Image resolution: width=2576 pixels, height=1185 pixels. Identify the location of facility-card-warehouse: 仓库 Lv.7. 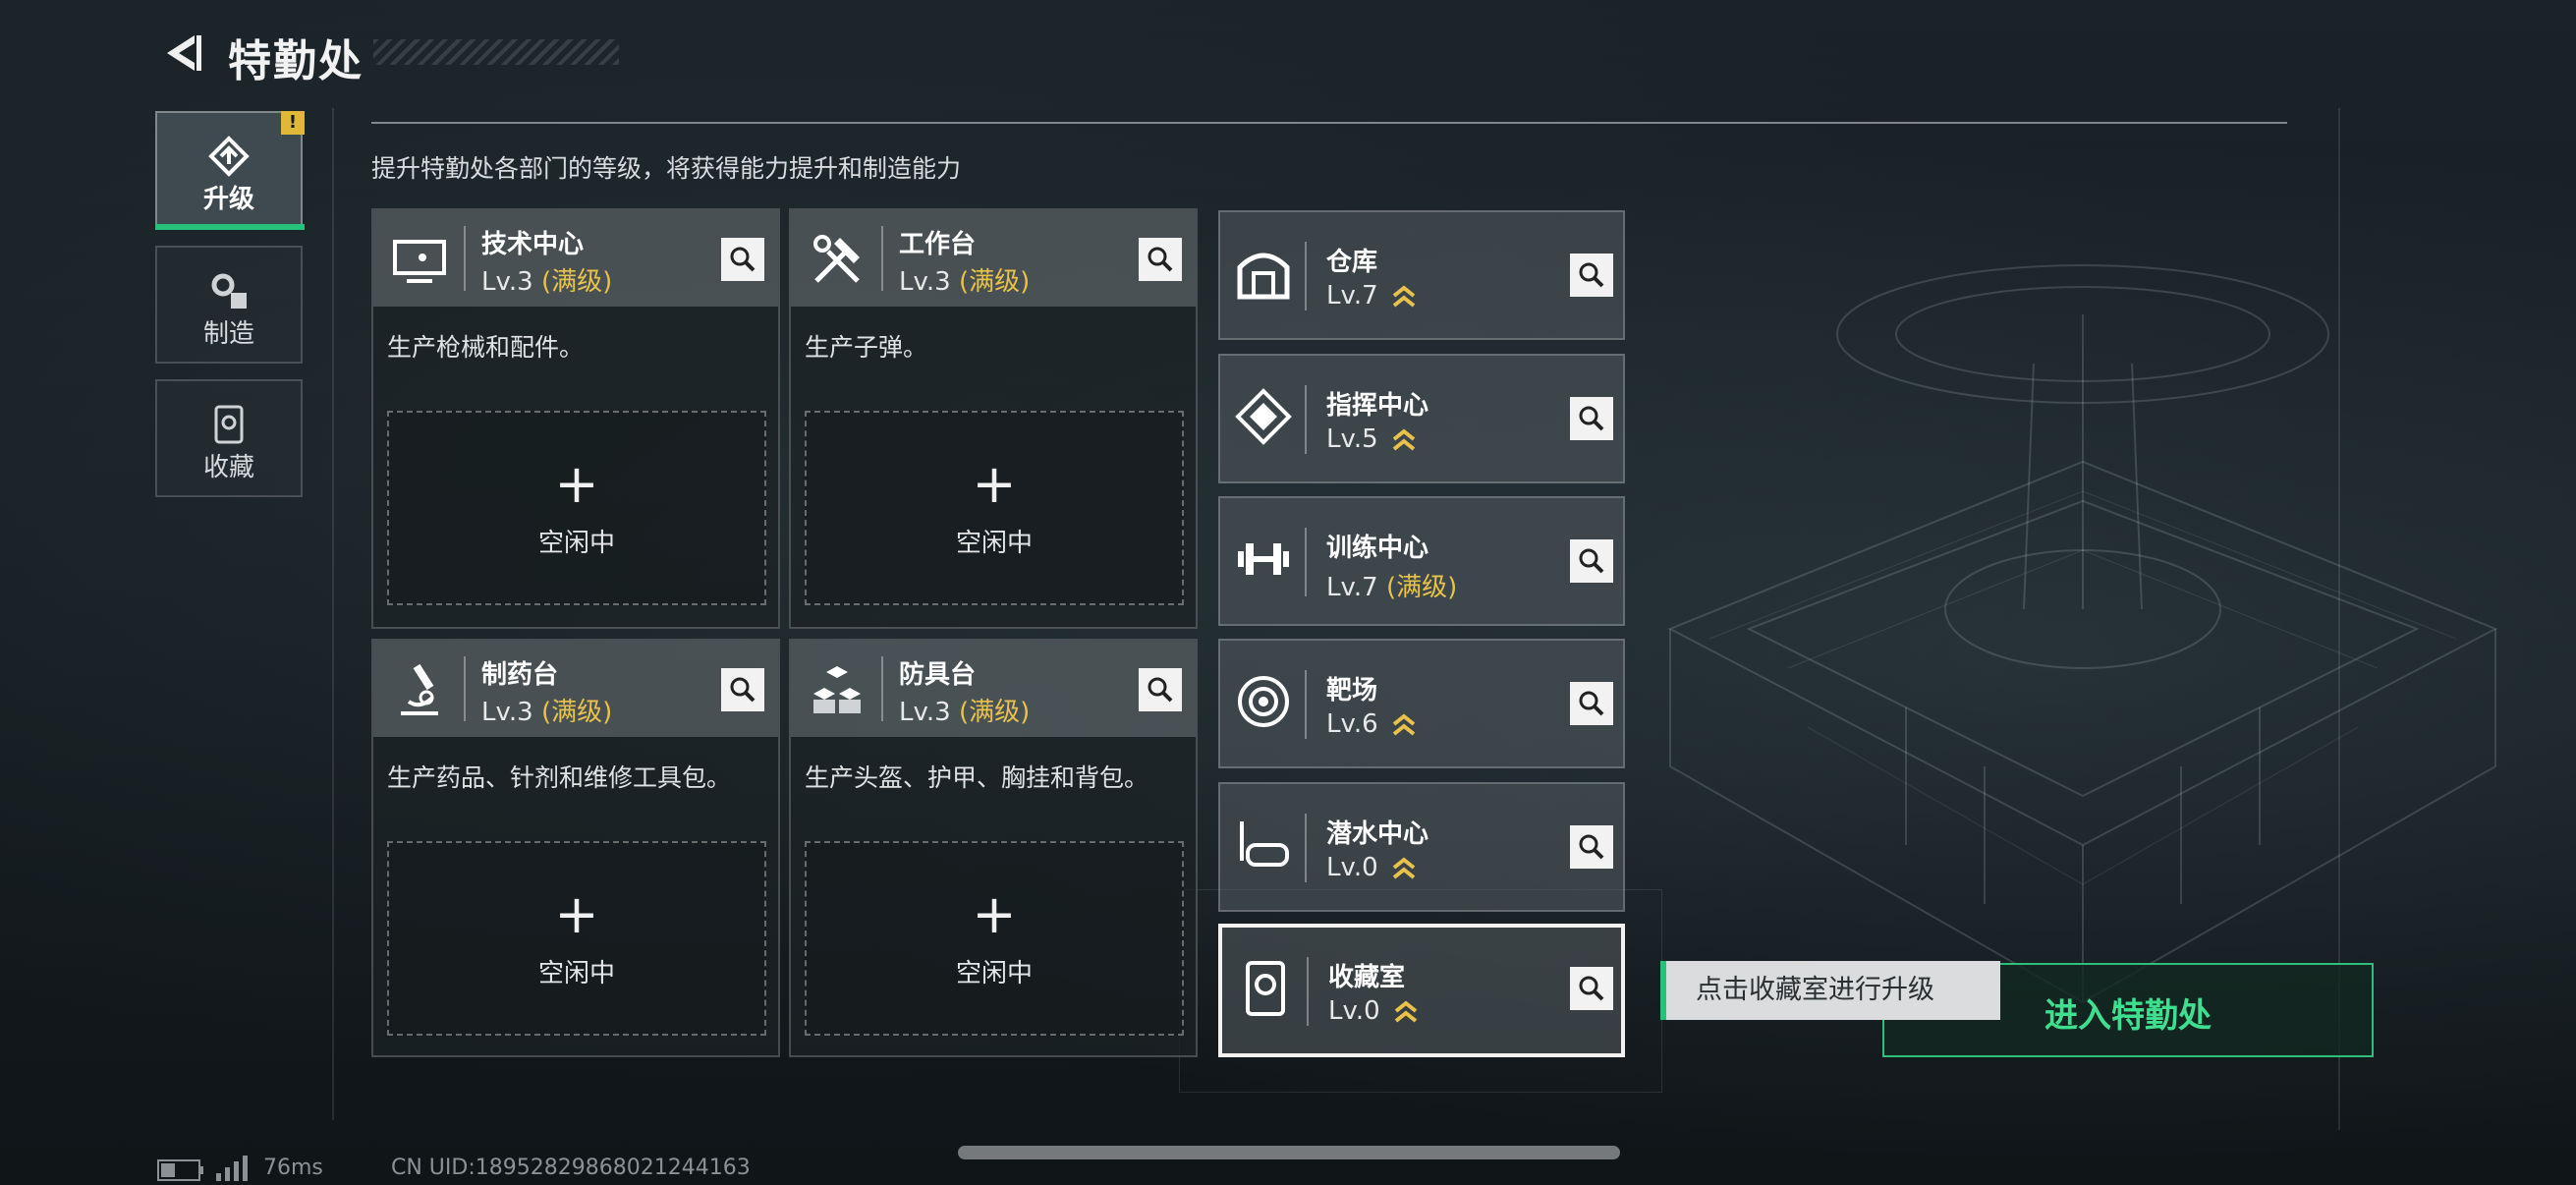
(1421, 275).